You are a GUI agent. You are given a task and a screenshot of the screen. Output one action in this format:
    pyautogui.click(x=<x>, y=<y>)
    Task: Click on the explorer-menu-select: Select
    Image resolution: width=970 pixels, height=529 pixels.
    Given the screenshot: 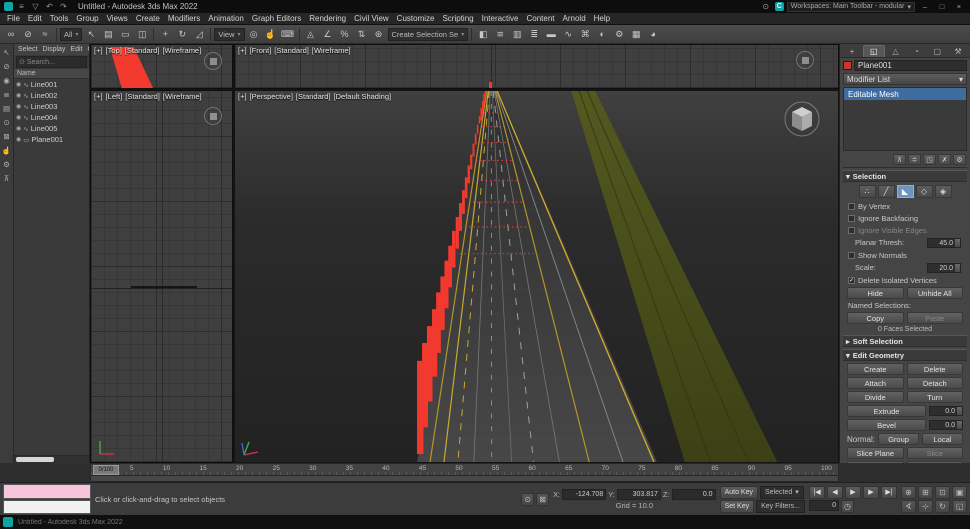 What is the action you would take?
    pyautogui.click(x=27, y=49)
    